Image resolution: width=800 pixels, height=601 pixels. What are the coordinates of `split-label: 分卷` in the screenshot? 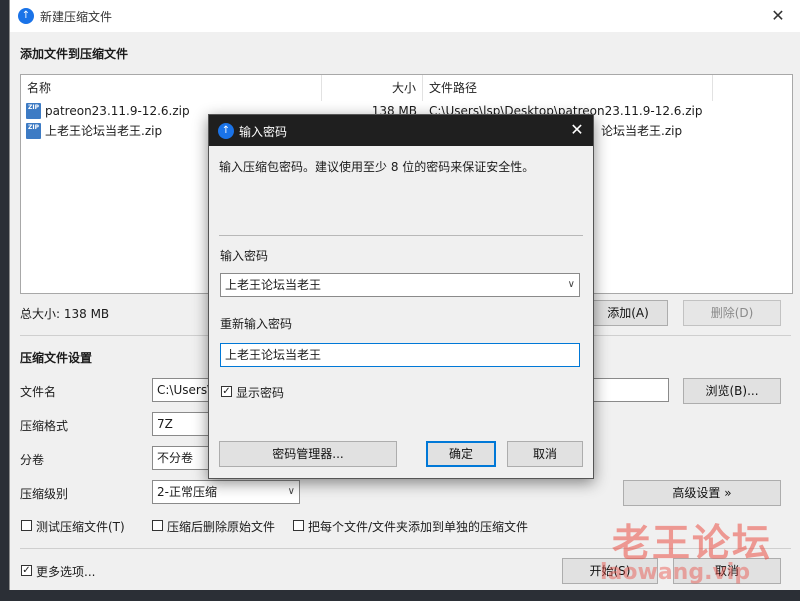 It's located at (32, 460).